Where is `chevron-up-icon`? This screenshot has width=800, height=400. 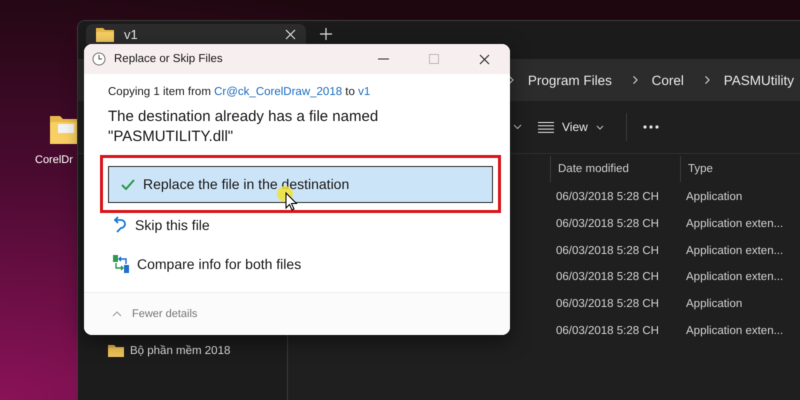 chevron-up-icon is located at coordinates (117, 314).